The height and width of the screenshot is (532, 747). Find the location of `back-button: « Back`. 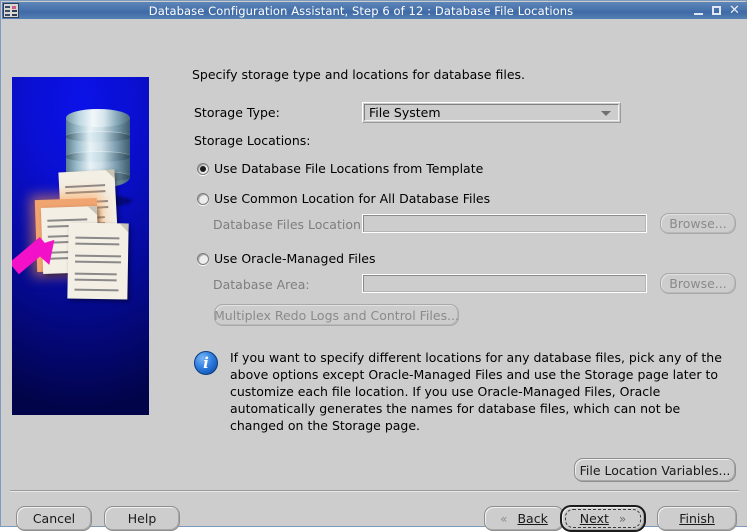

back-button: « Back is located at coordinates (524, 518).